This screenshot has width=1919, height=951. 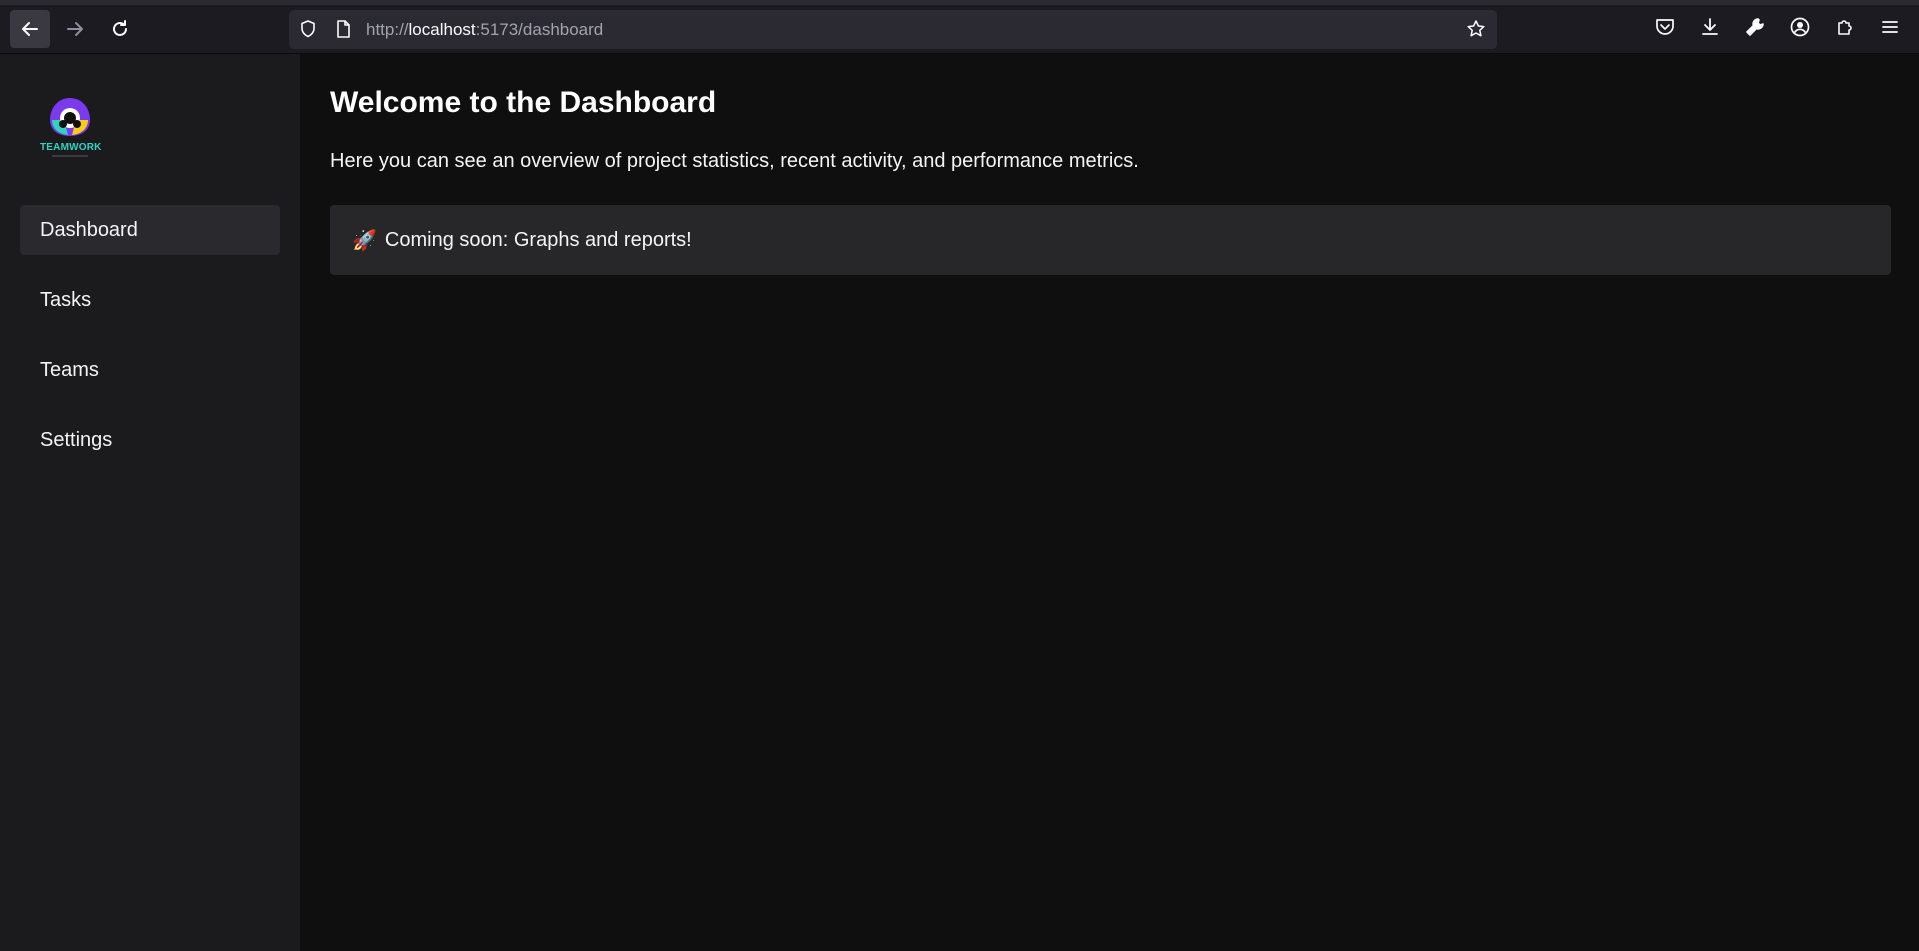 I want to click on back-arrow-icon, so click(x=30, y=29).